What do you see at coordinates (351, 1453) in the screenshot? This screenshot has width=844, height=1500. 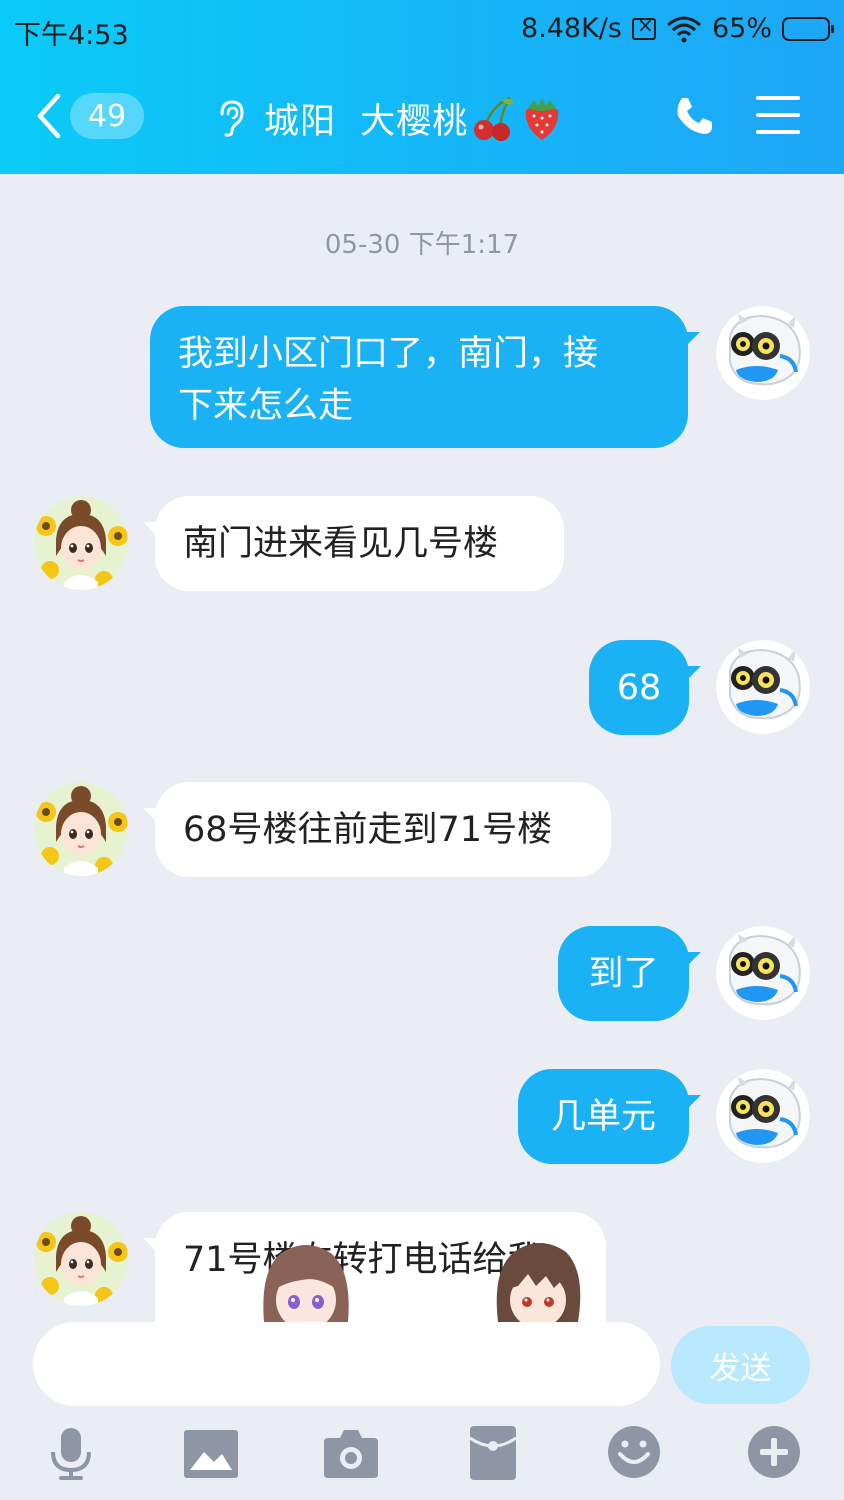 I see `camera-icon` at bounding box center [351, 1453].